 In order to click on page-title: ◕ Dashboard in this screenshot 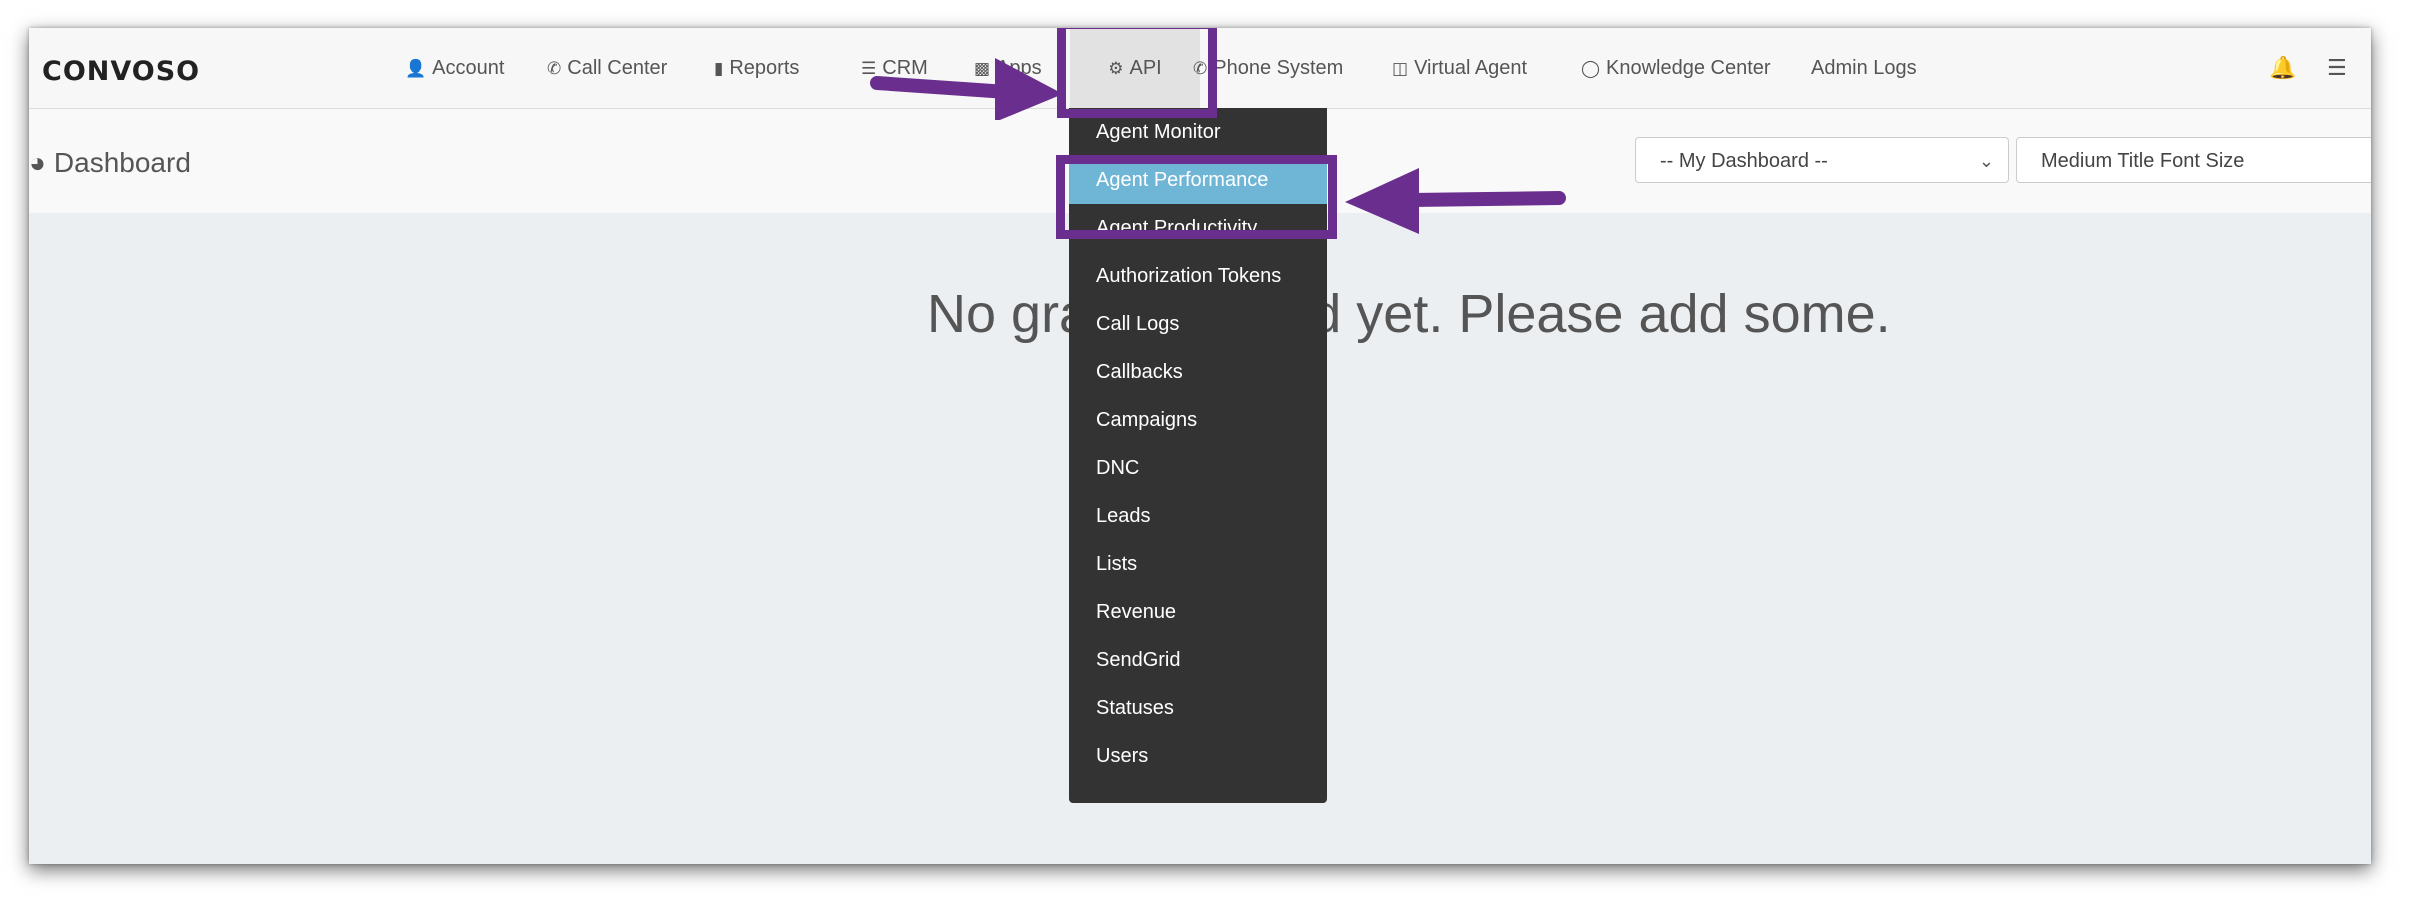, I will do `click(110, 163)`.